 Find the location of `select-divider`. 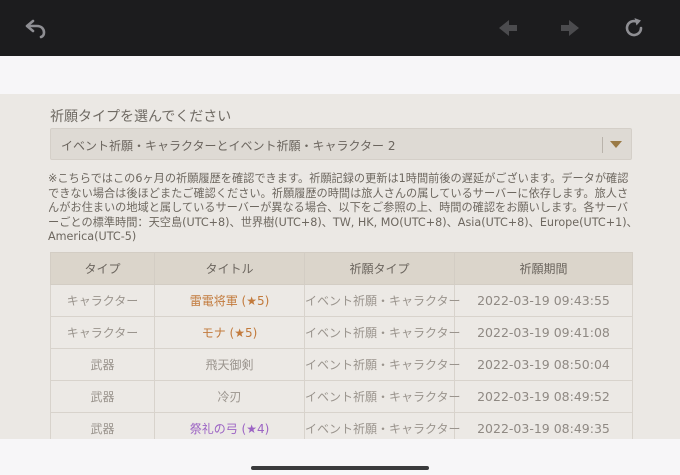

select-divider is located at coordinates (602, 145).